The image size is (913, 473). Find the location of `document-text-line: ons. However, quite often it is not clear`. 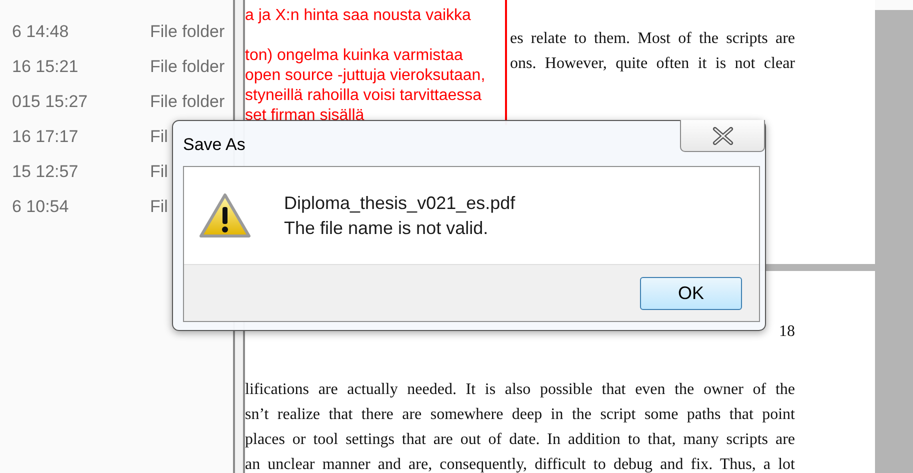

document-text-line: ons. However, quite often it is not clear is located at coordinates (652, 64).